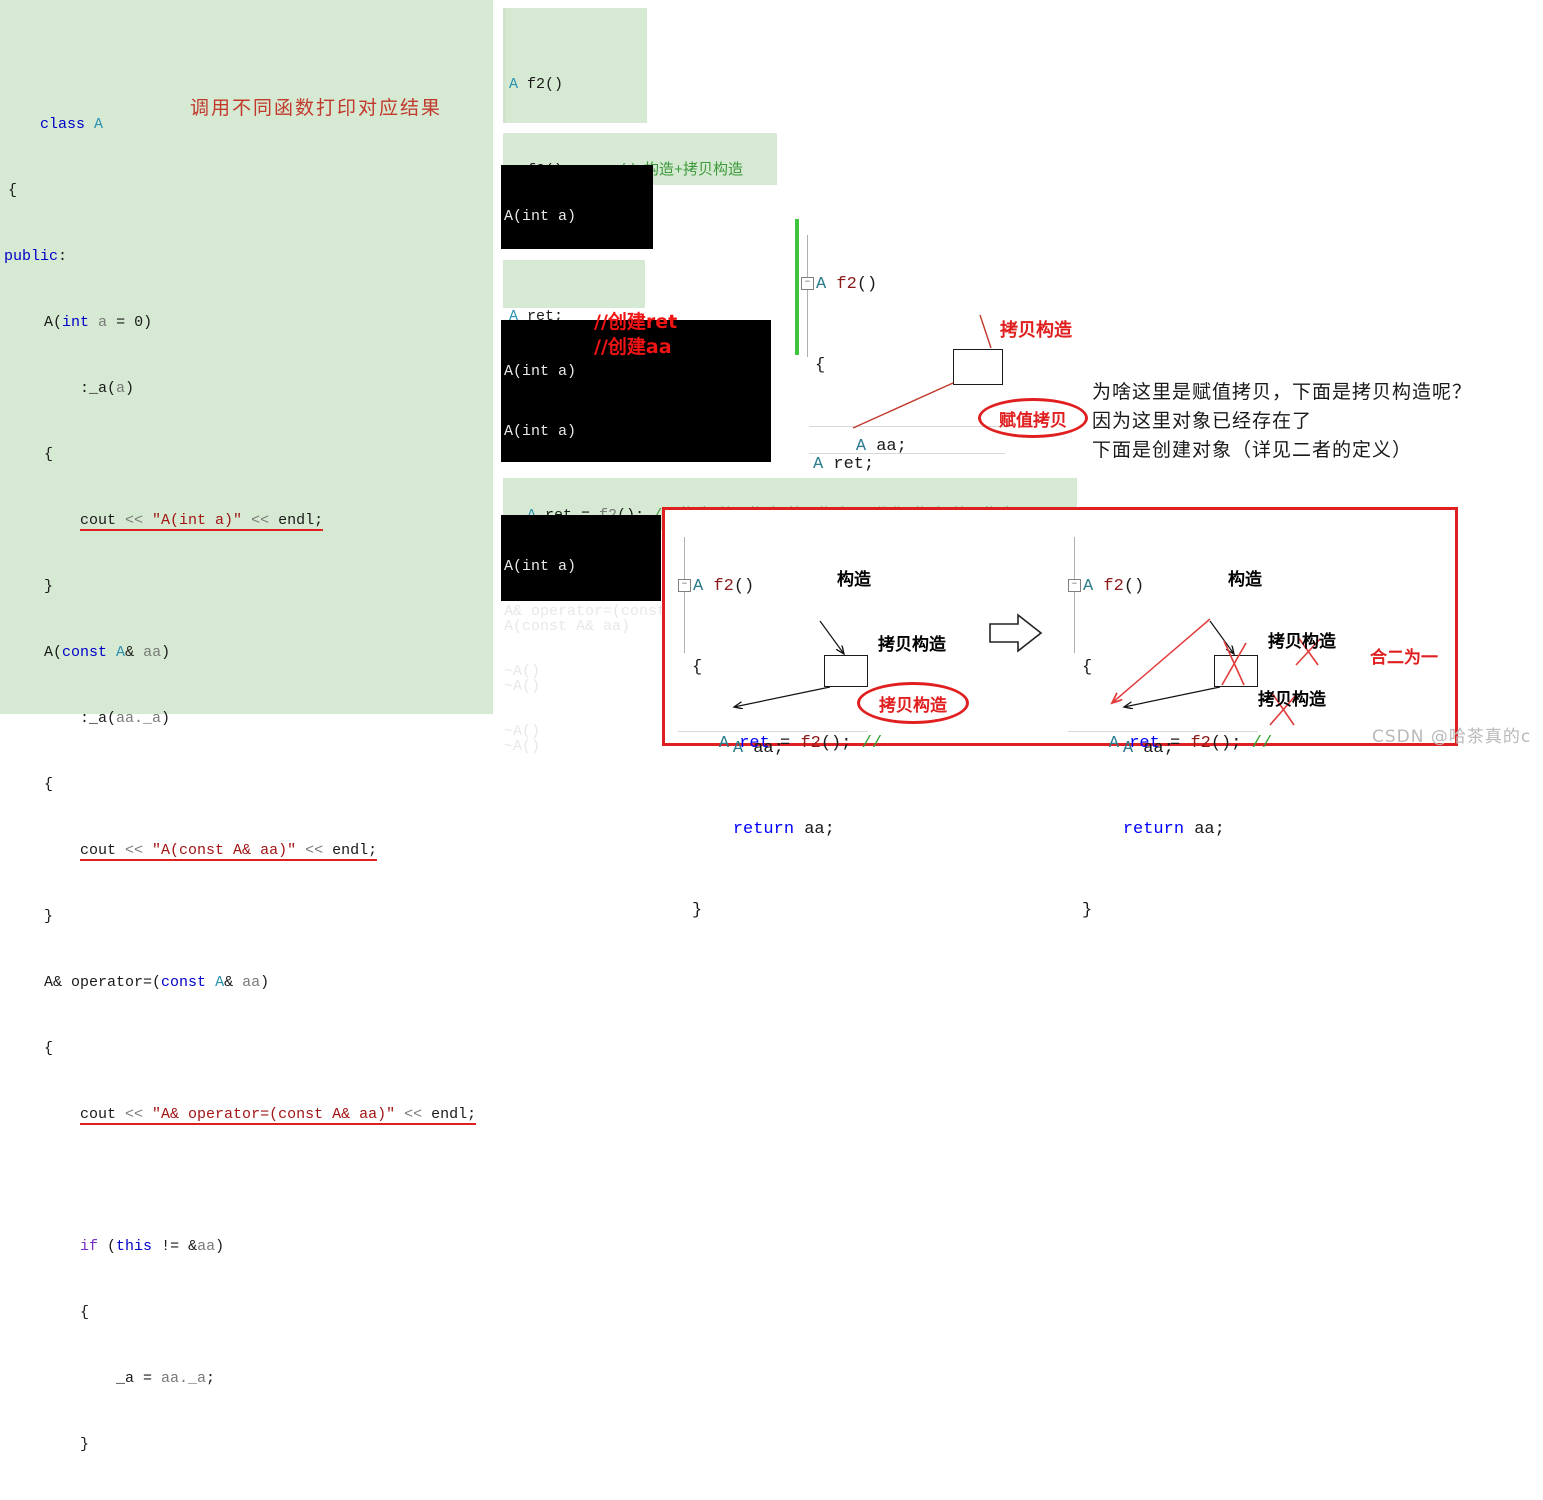 The image size is (1543, 1500). What do you see at coordinates (636, 322) in the screenshot?
I see `note-create-ret: //创建ret` at bounding box center [636, 322].